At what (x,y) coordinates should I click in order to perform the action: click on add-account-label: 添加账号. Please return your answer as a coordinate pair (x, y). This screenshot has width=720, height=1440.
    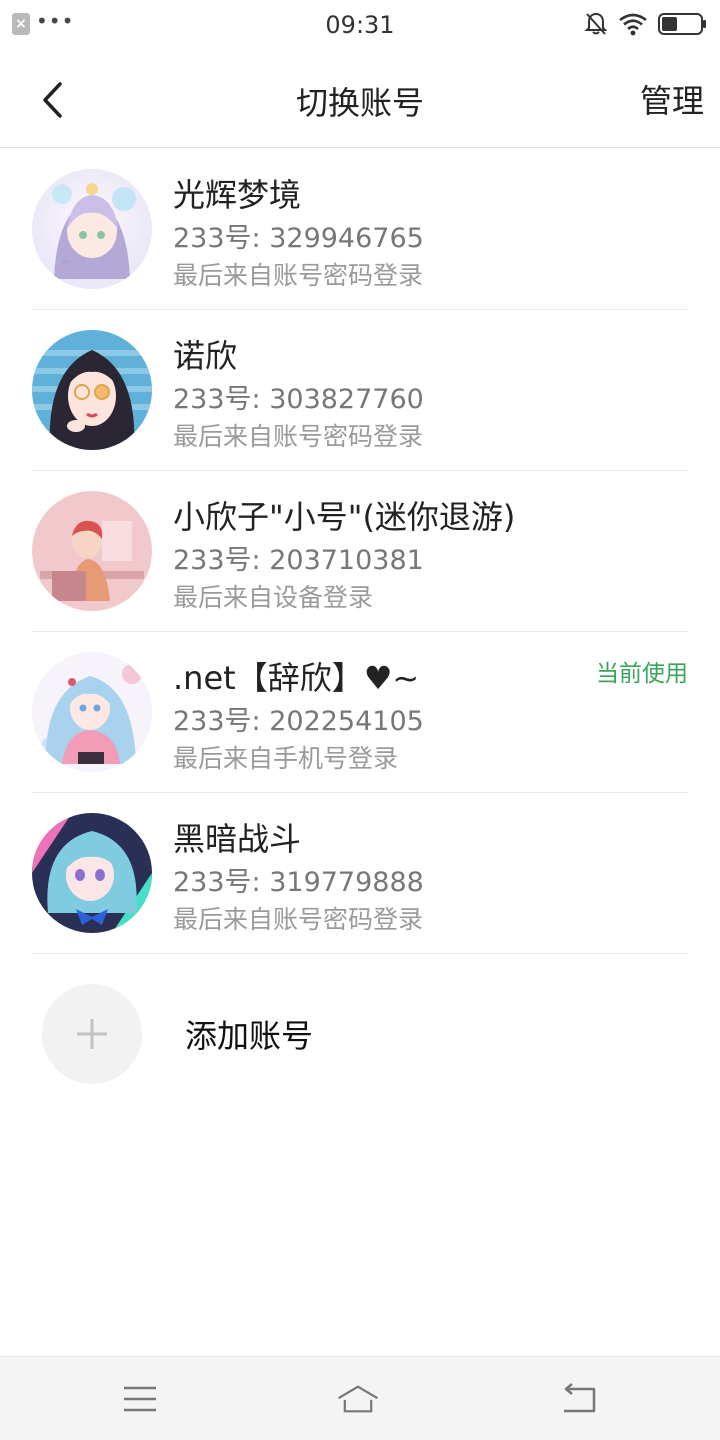
    Looking at the image, I should click on (249, 1036).